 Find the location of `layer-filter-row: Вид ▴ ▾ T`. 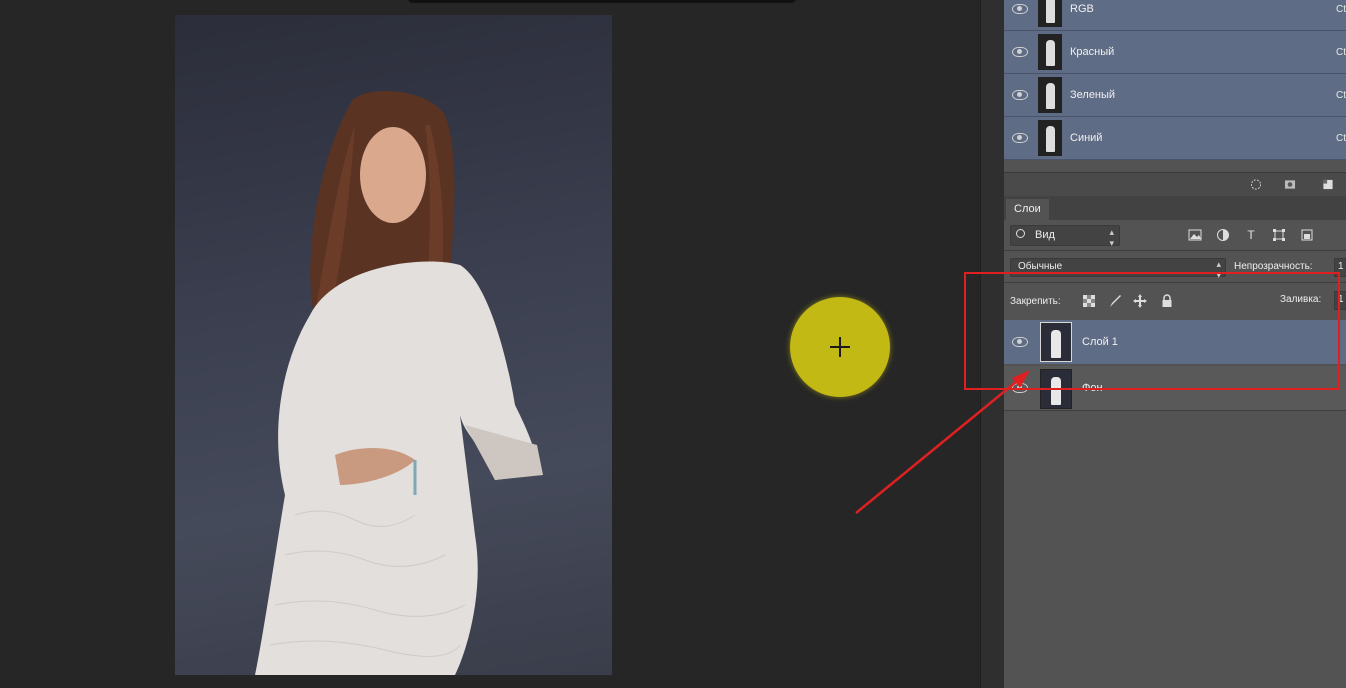

layer-filter-row: Вид ▴ ▾ T is located at coordinates (1175, 235).